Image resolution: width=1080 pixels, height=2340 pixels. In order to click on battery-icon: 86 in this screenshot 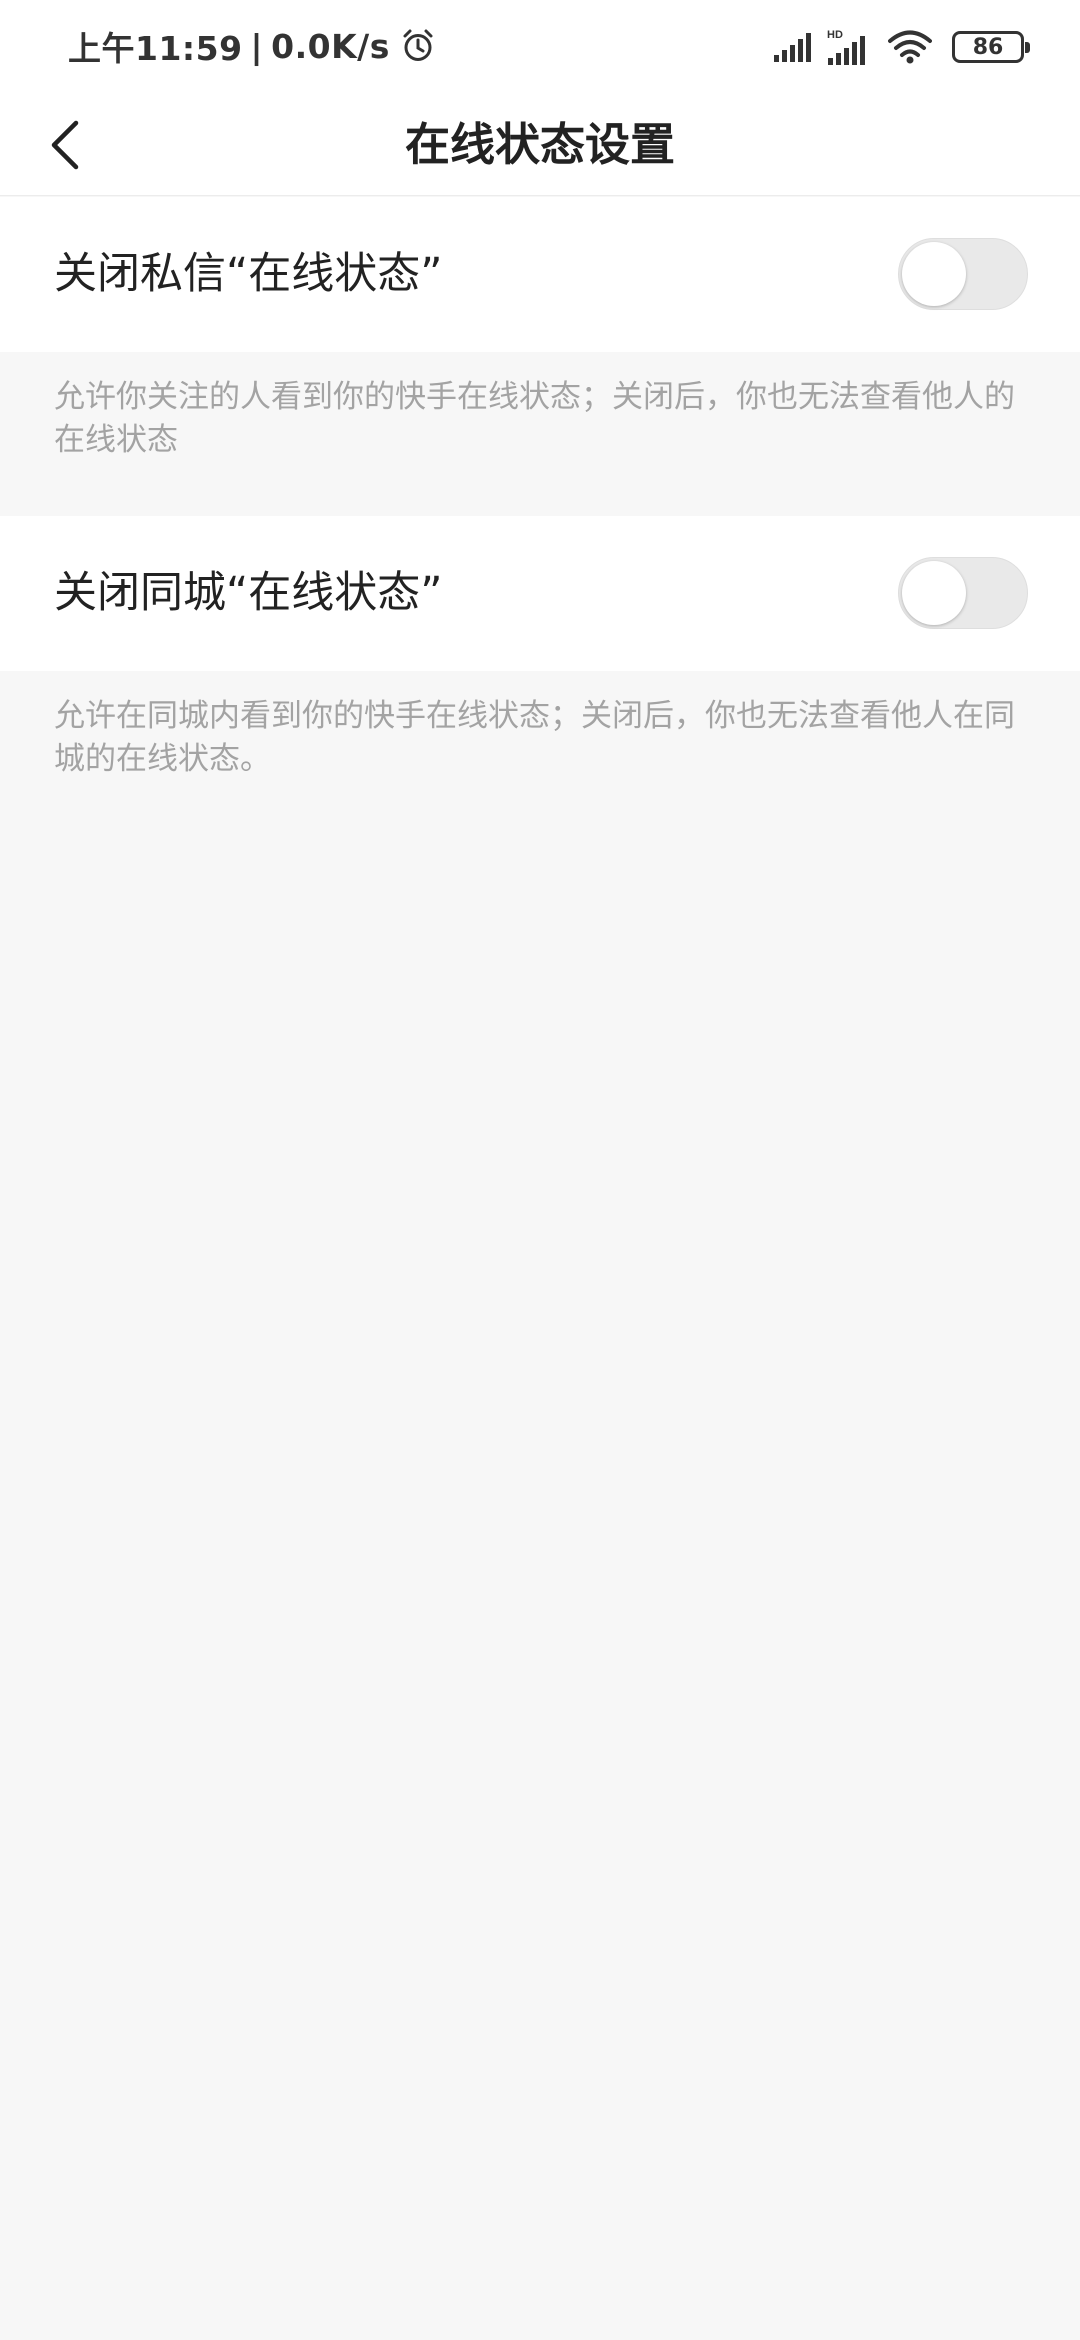, I will do `click(991, 47)`.